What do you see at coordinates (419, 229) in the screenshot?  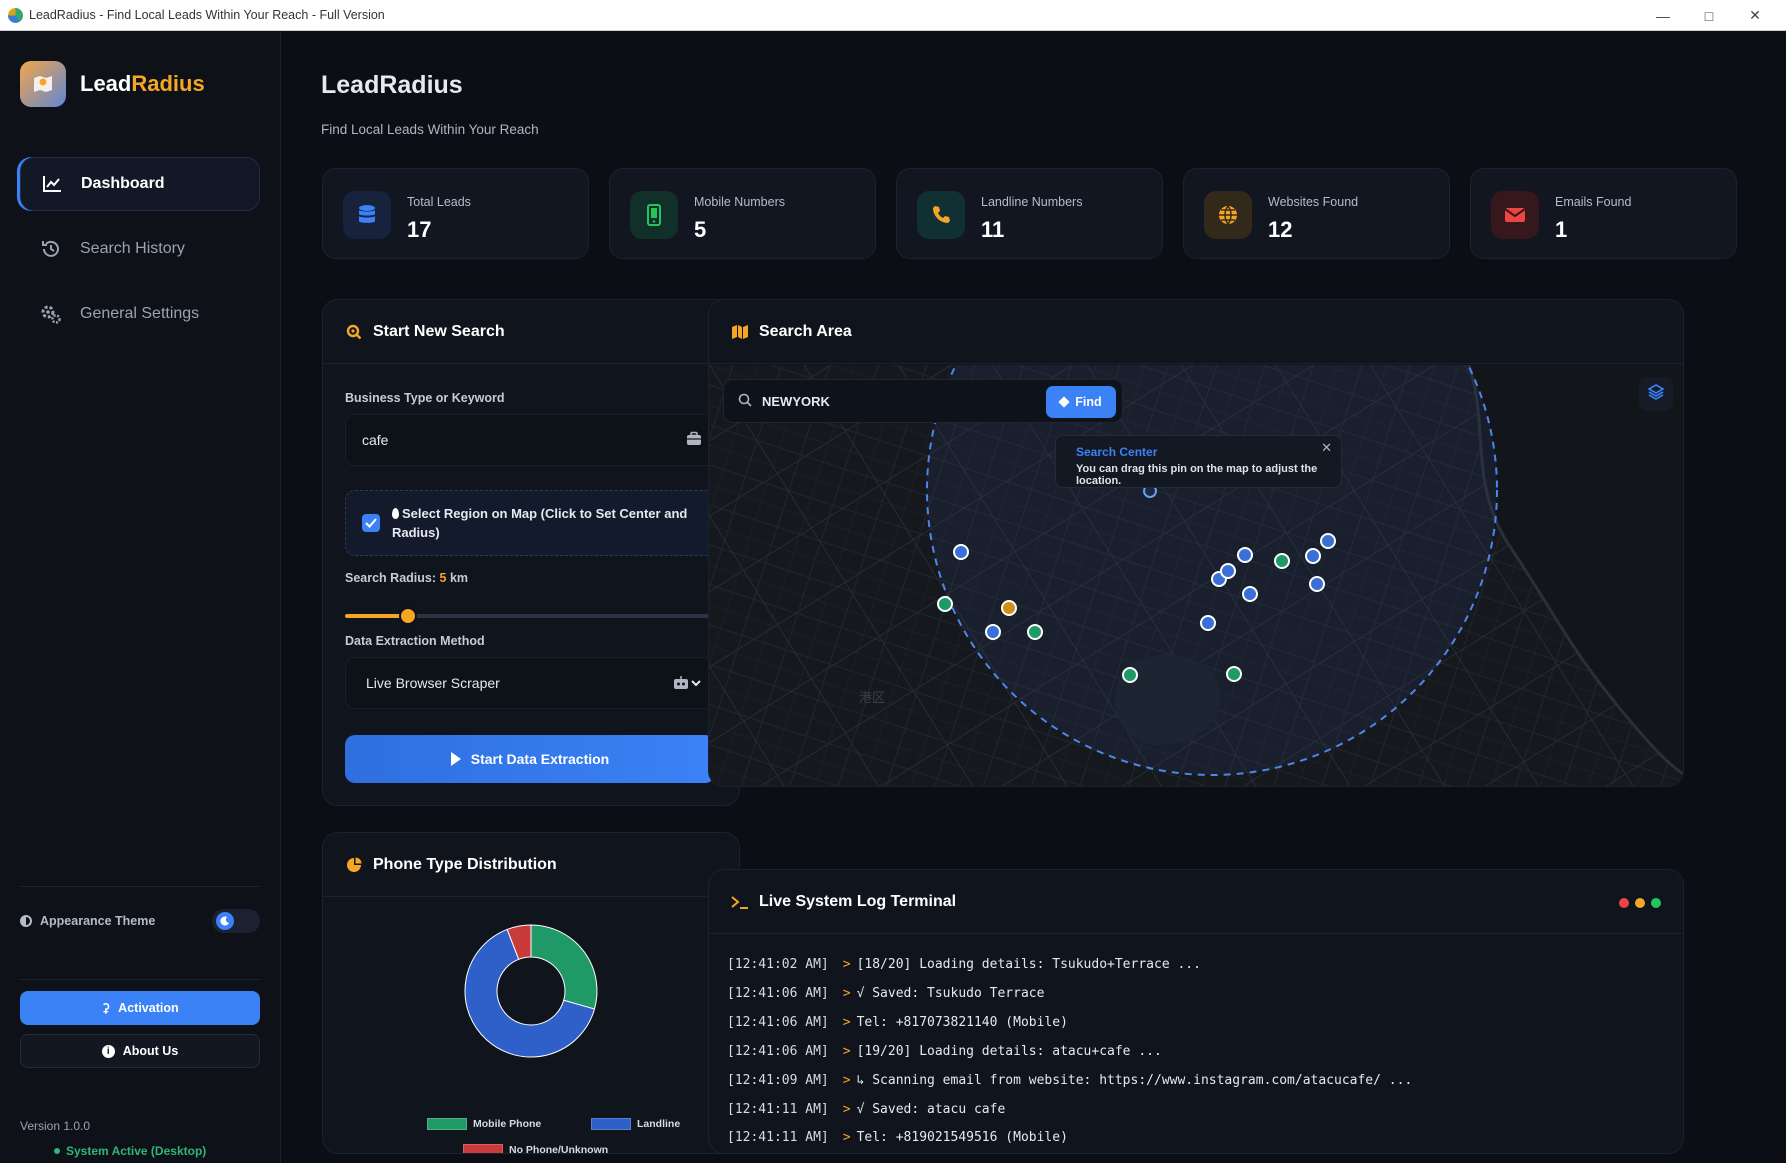 I see `stat-value: 17` at bounding box center [419, 229].